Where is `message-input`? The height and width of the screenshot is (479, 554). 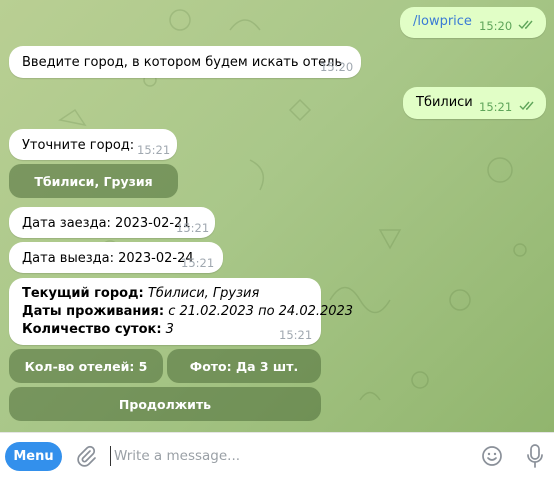
message-input is located at coordinates (282, 456).